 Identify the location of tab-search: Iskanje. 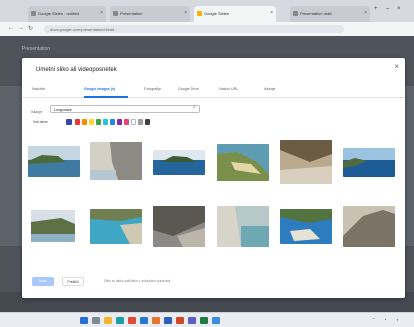
(269, 89).